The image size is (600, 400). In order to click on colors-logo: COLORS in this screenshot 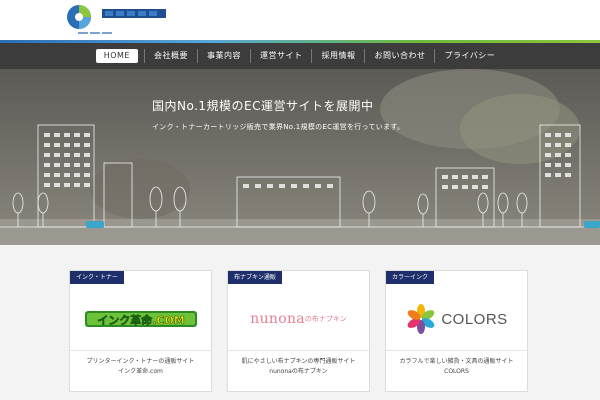, I will do `click(456, 319)`.